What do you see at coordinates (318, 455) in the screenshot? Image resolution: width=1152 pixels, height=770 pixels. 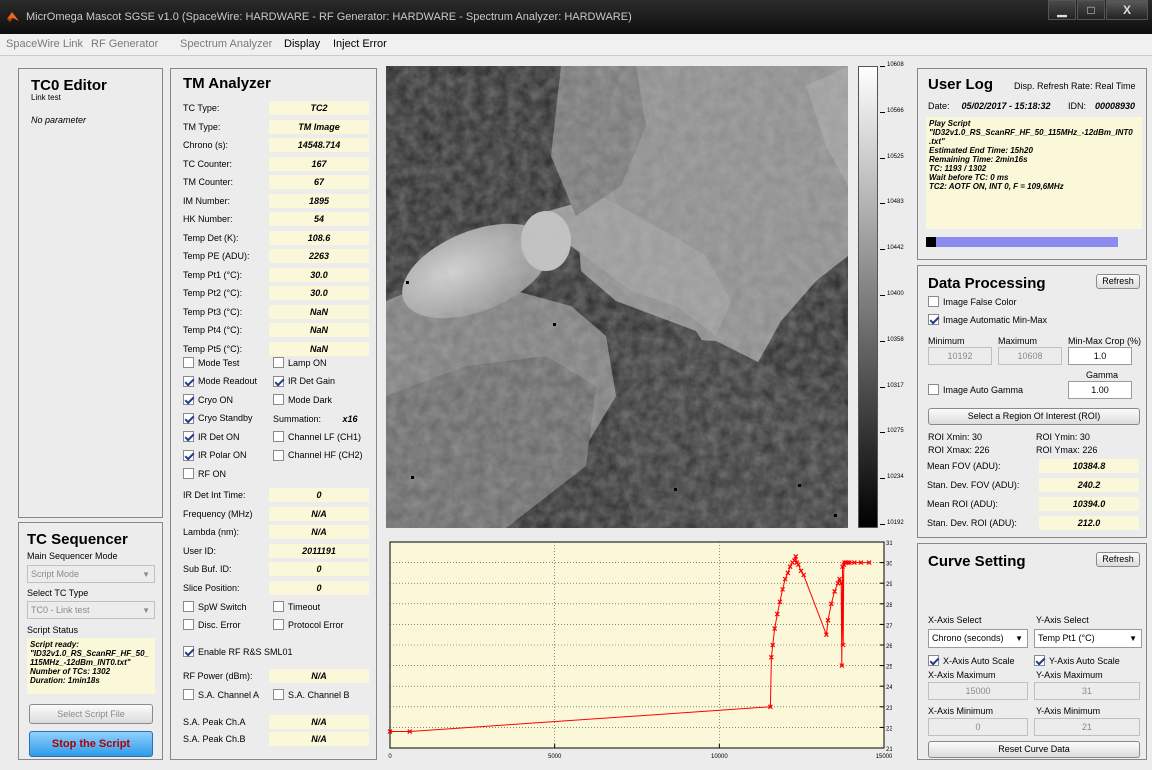 I see `tm-checkbox: Channel HF (CH2)` at bounding box center [318, 455].